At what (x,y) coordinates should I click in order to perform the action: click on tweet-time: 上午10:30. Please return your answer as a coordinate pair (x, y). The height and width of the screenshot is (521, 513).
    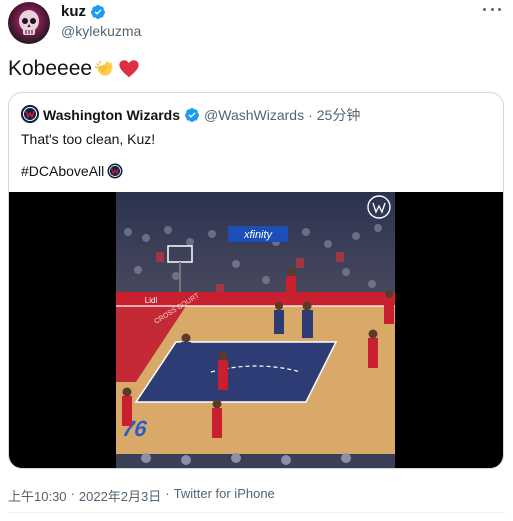
    Looking at the image, I should click on (37, 495).